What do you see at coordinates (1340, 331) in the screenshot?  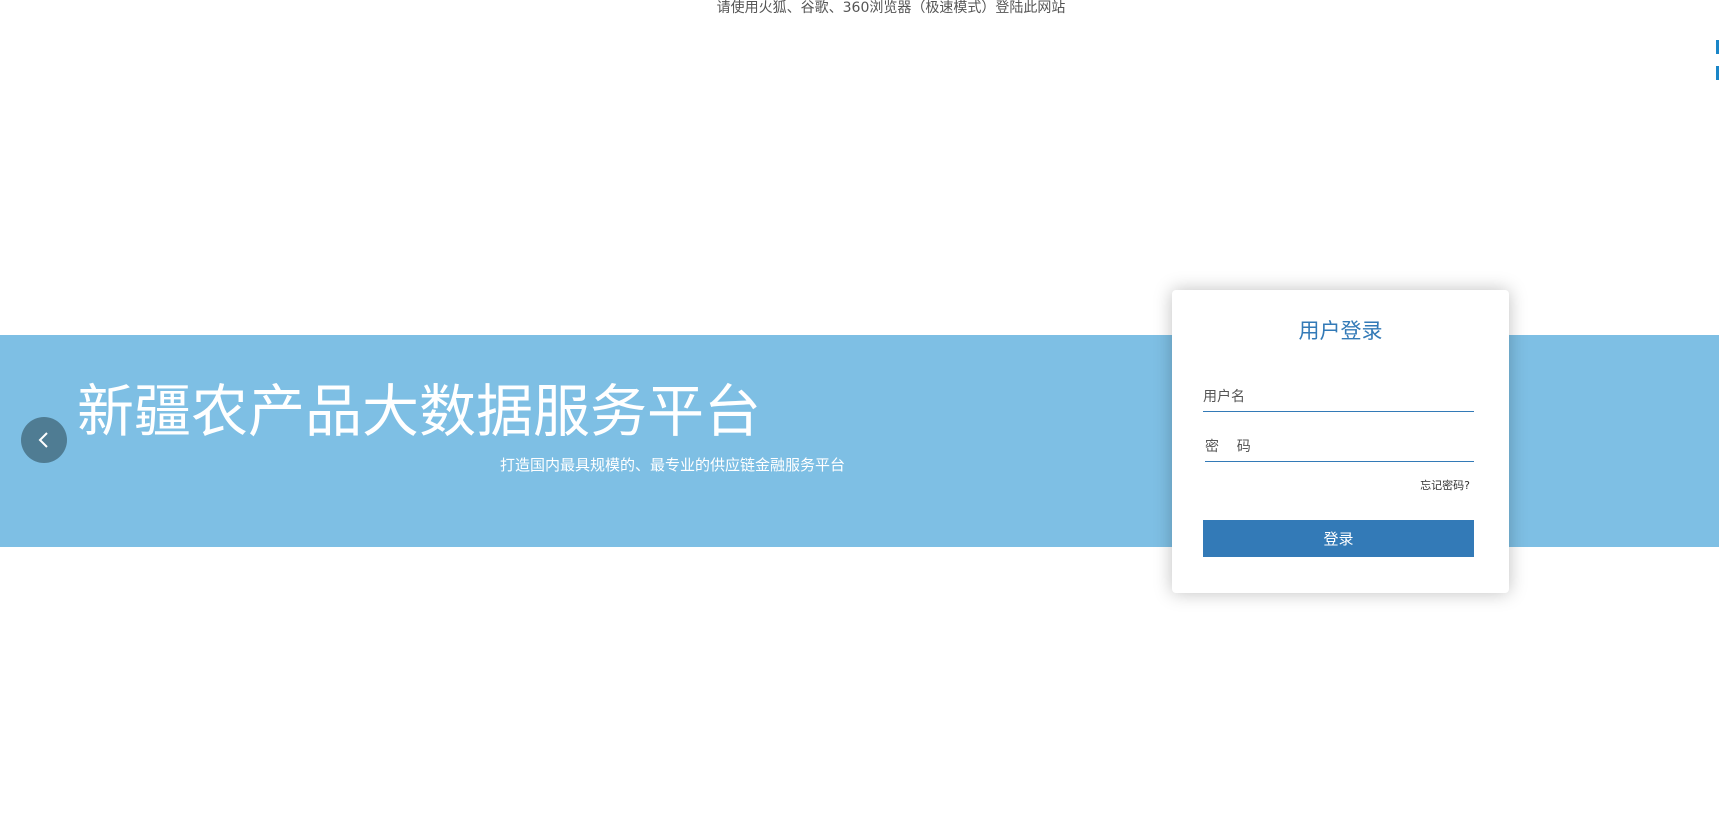 I see `login-title: 用户登录` at bounding box center [1340, 331].